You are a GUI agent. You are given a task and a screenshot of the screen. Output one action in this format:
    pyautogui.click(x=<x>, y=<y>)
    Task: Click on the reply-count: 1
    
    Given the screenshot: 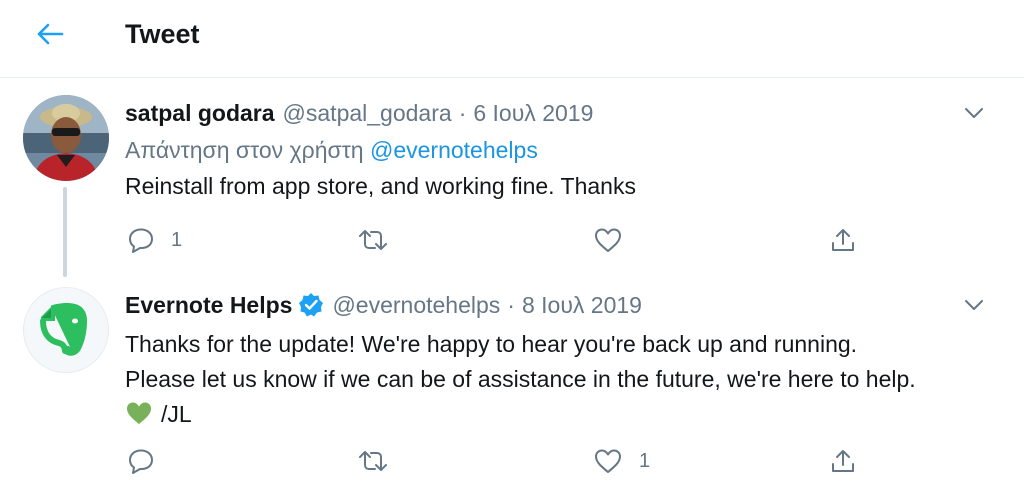 What is the action you would take?
    pyautogui.click(x=177, y=239)
    